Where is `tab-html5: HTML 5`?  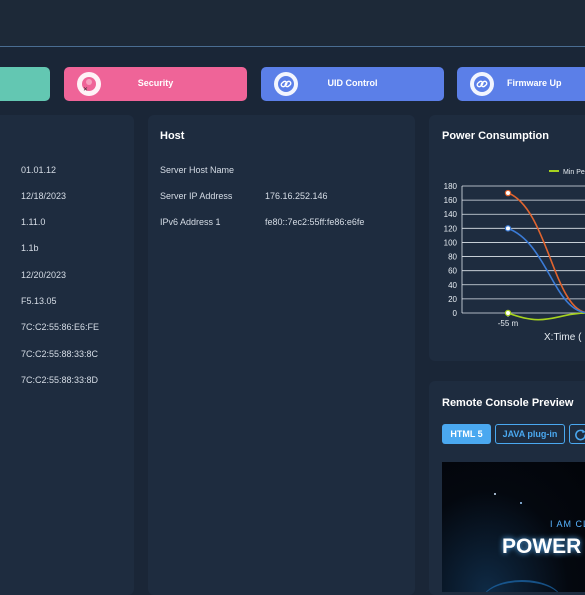
tab-html5: HTML 5 is located at coordinates (466, 434).